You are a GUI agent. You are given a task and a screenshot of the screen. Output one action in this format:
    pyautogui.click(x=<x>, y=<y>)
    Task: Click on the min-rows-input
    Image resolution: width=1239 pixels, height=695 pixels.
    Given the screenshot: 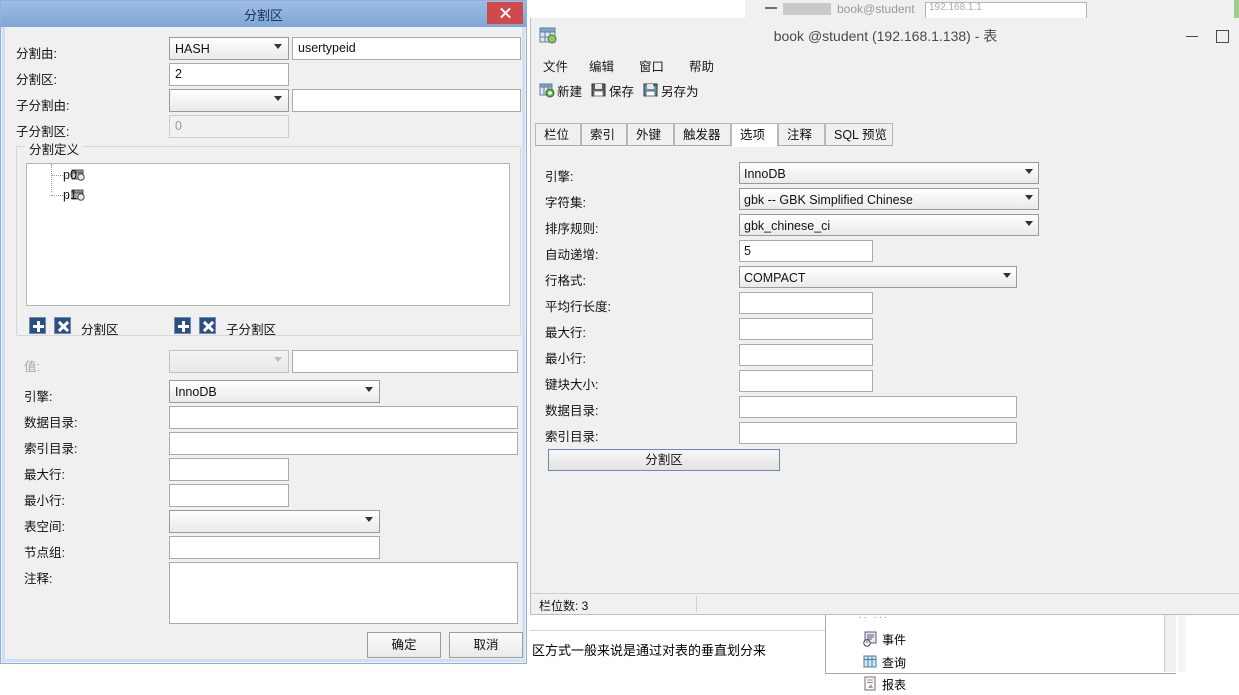 What is the action you would take?
    pyautogui.click(x=806, y=355)
    